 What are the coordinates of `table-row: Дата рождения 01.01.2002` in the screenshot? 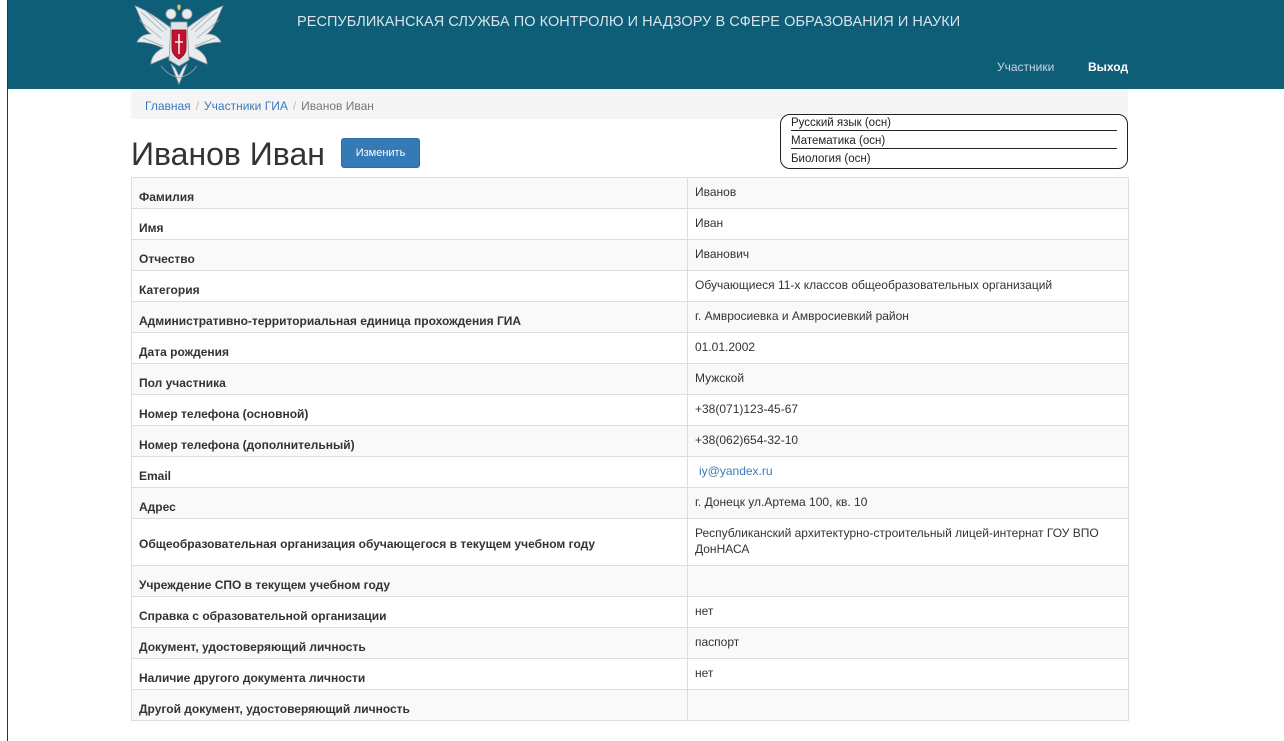 It's located at (630, 348).